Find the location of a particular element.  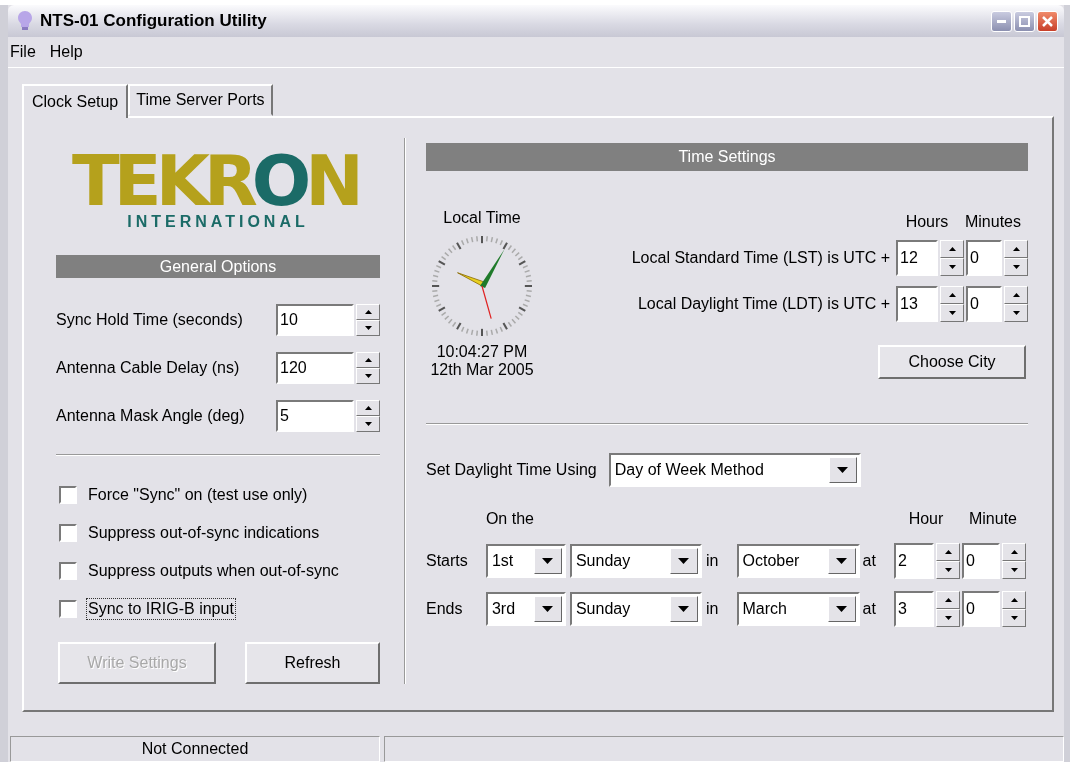

close-button is located at coordinates (1047, 21).